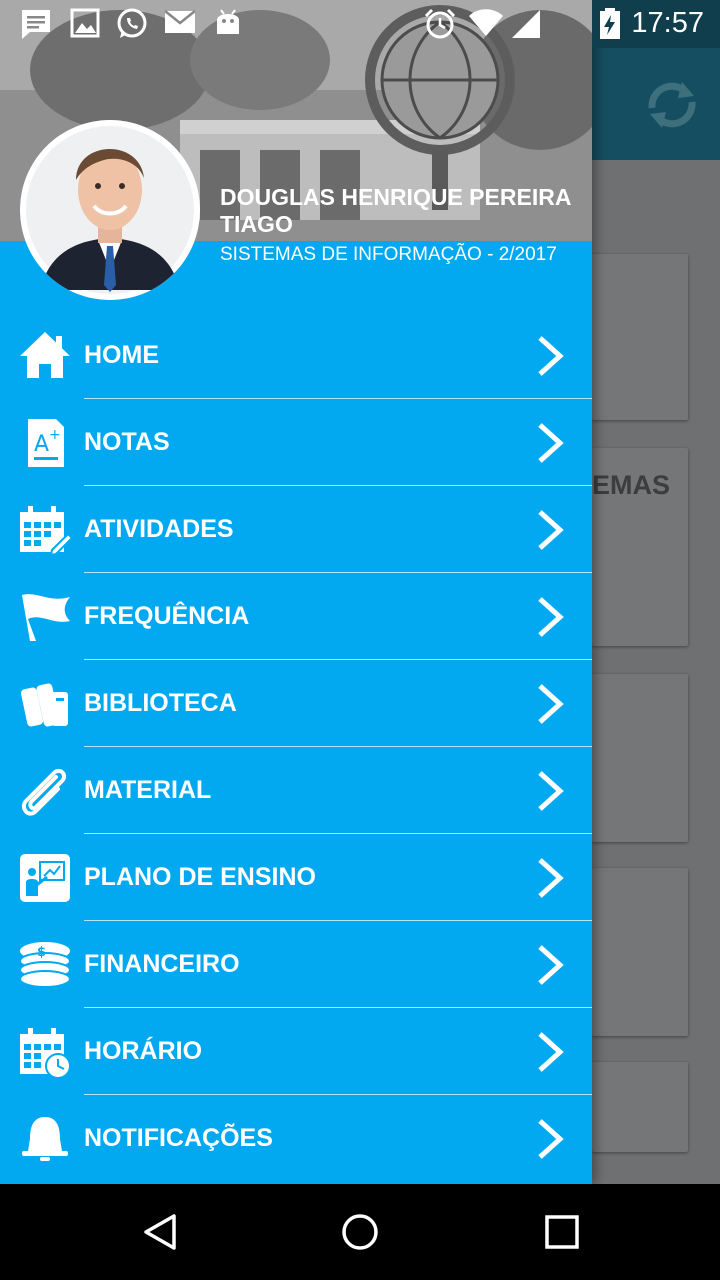  Describe the element at coordinates (667, 23) in the screenshot. I see `clock: 17:57` at that location.